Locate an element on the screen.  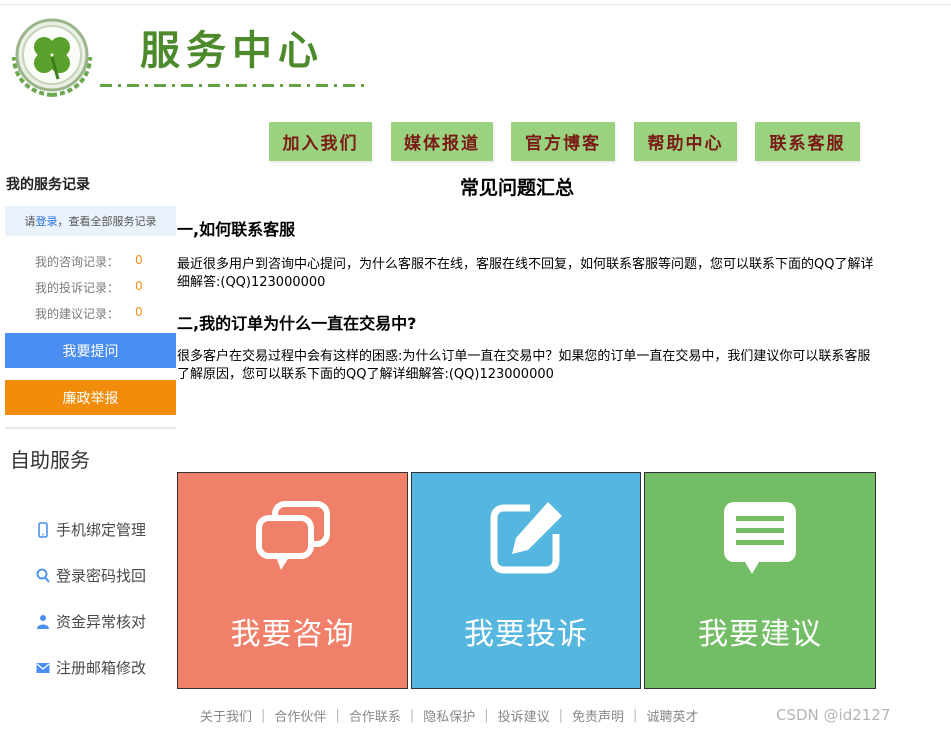
nav-contact-support: 联系客服 is located at coordinates (807, 141).